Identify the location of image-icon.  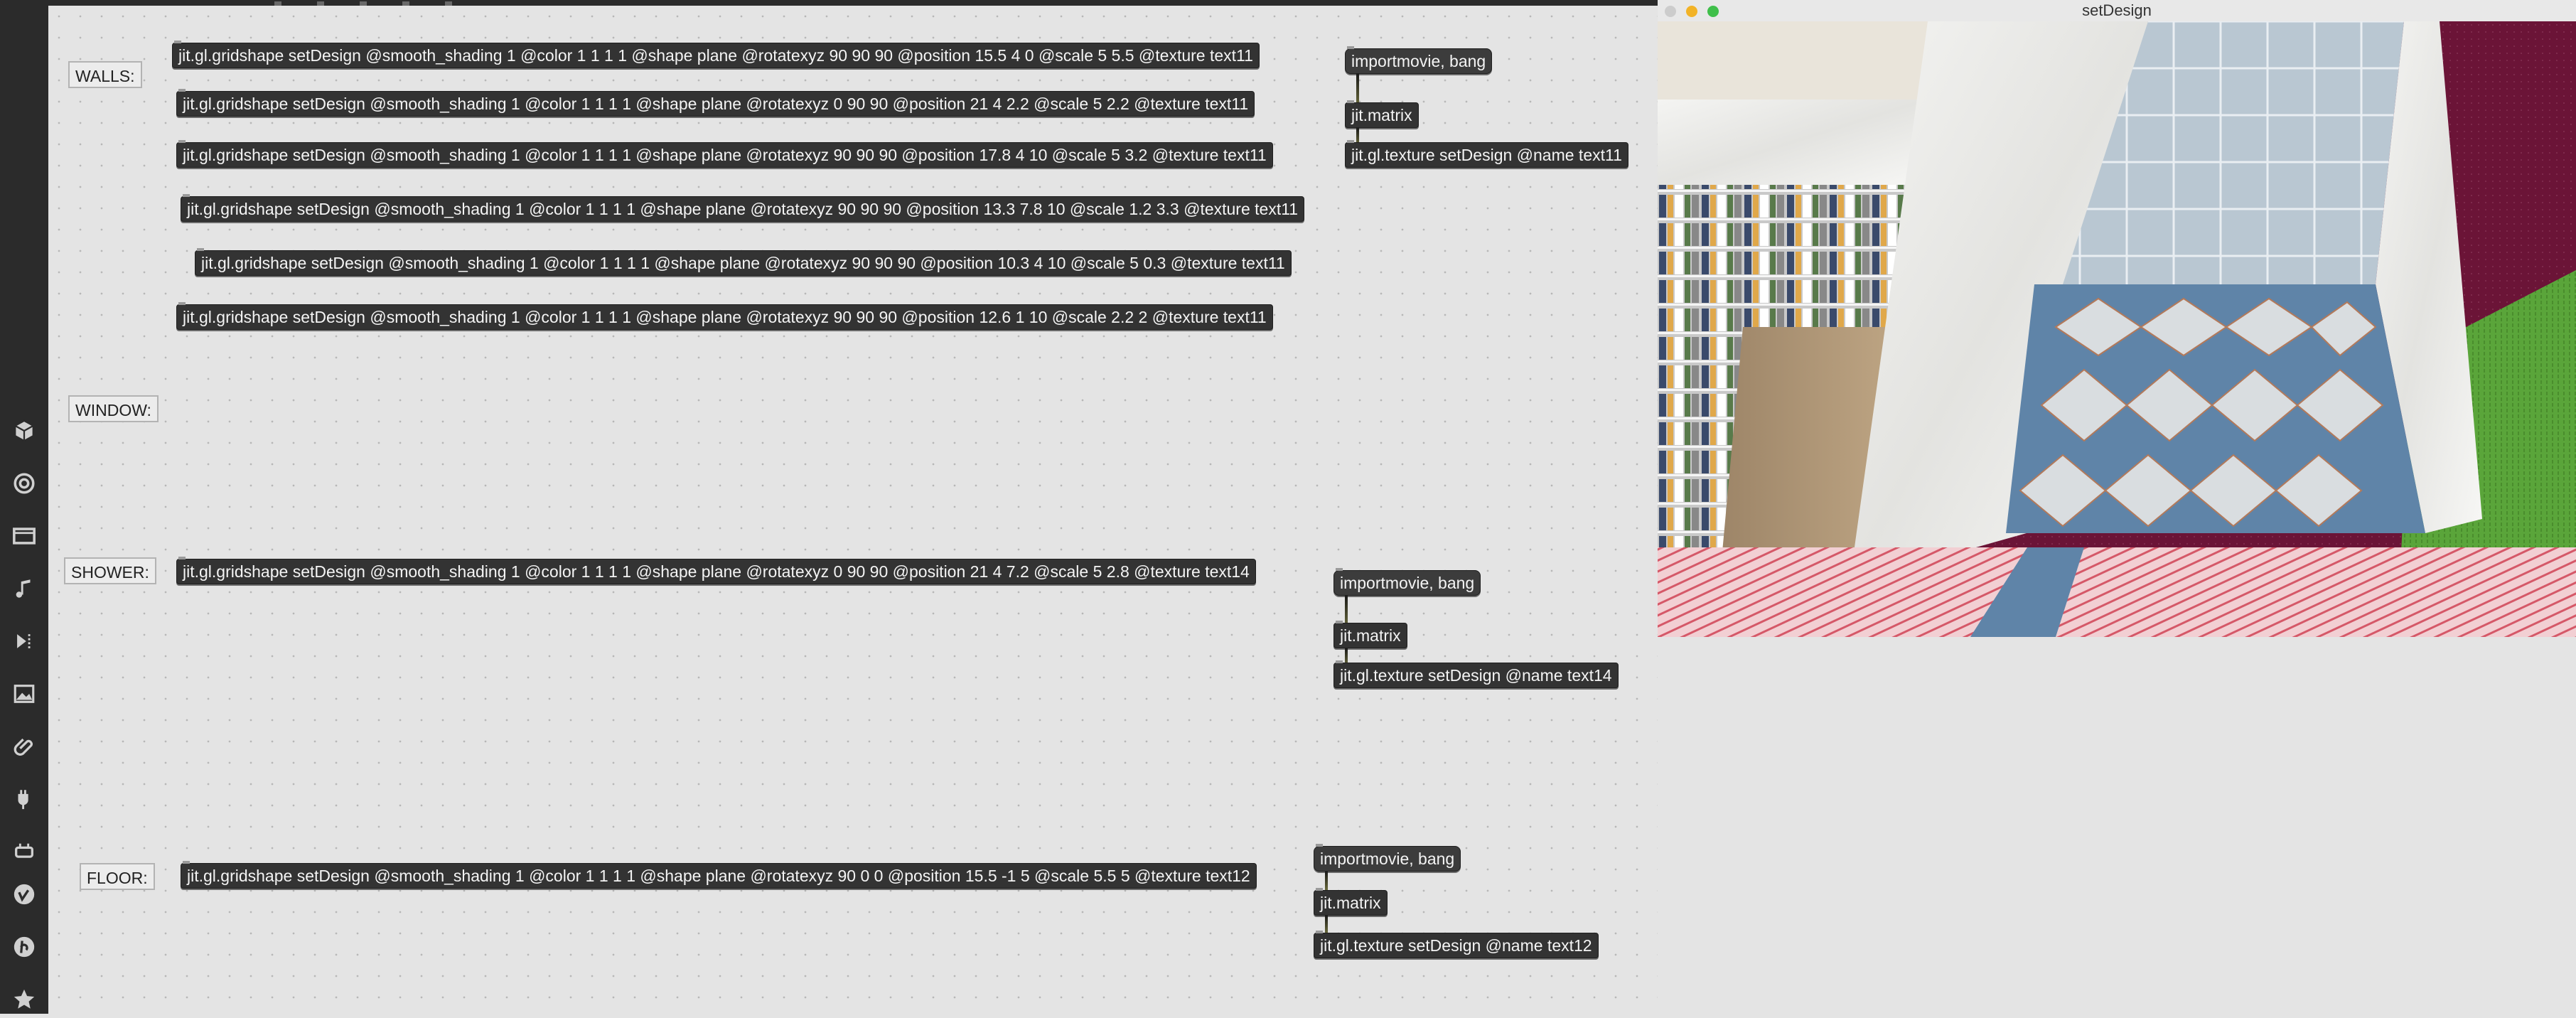
(24, 693).